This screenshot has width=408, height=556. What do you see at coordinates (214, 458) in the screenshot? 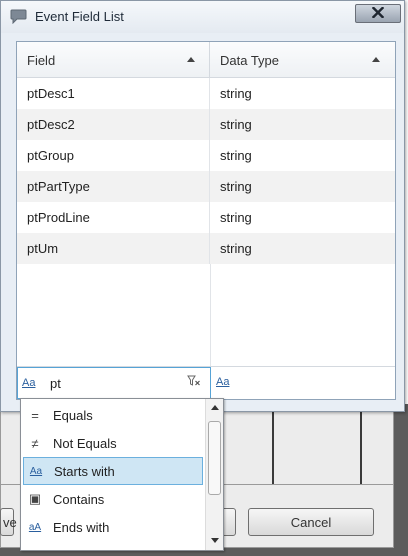
I see `scrollbar-thumb` at bounding box center [214, 458].